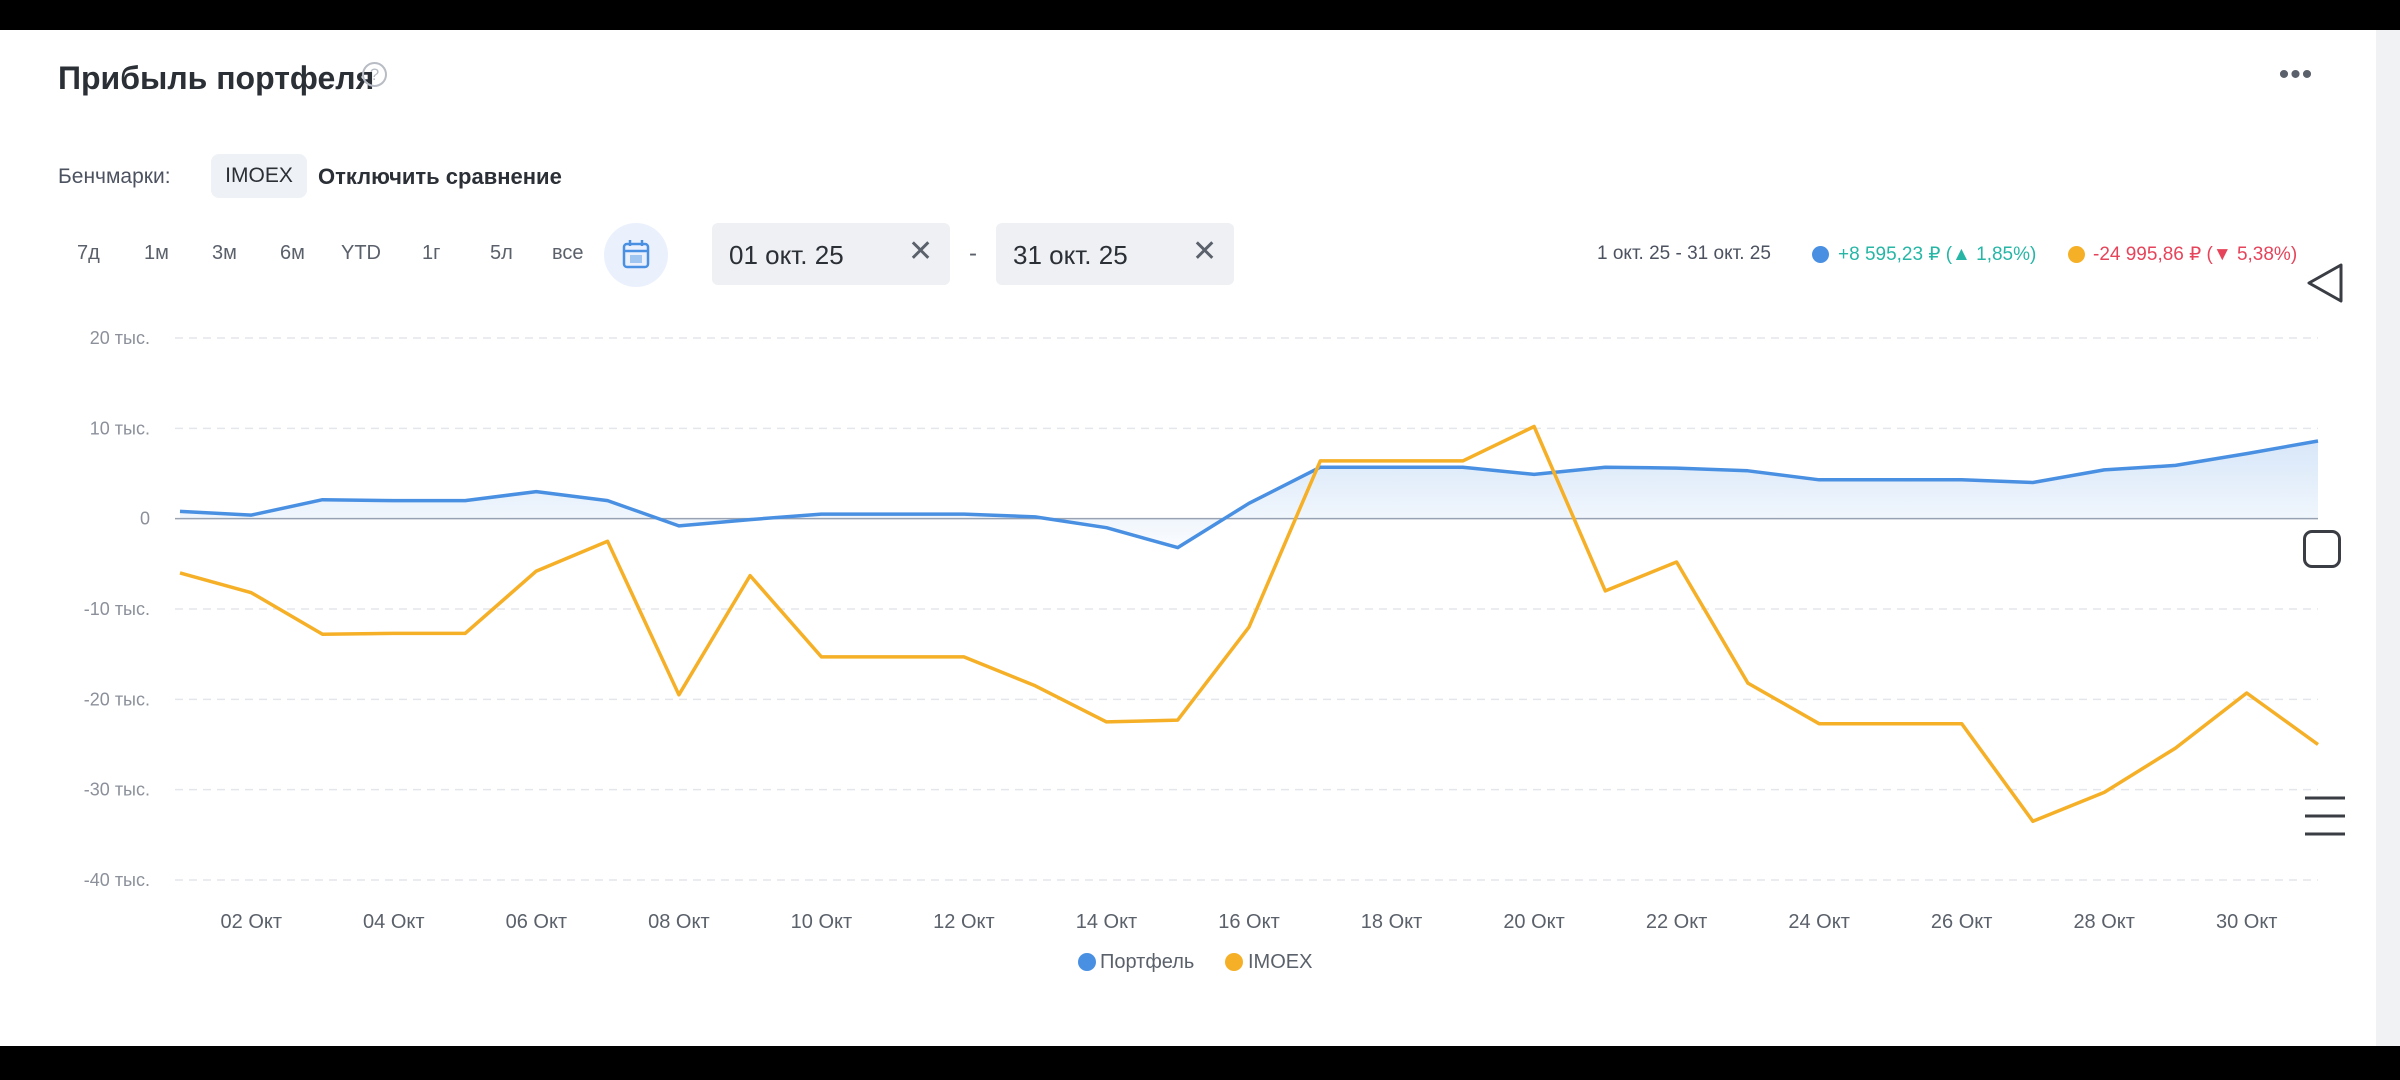 This screenshot has width=2400, height=1080. I want to click on x-tick-label: 16 Окт, so click(1249, 922).